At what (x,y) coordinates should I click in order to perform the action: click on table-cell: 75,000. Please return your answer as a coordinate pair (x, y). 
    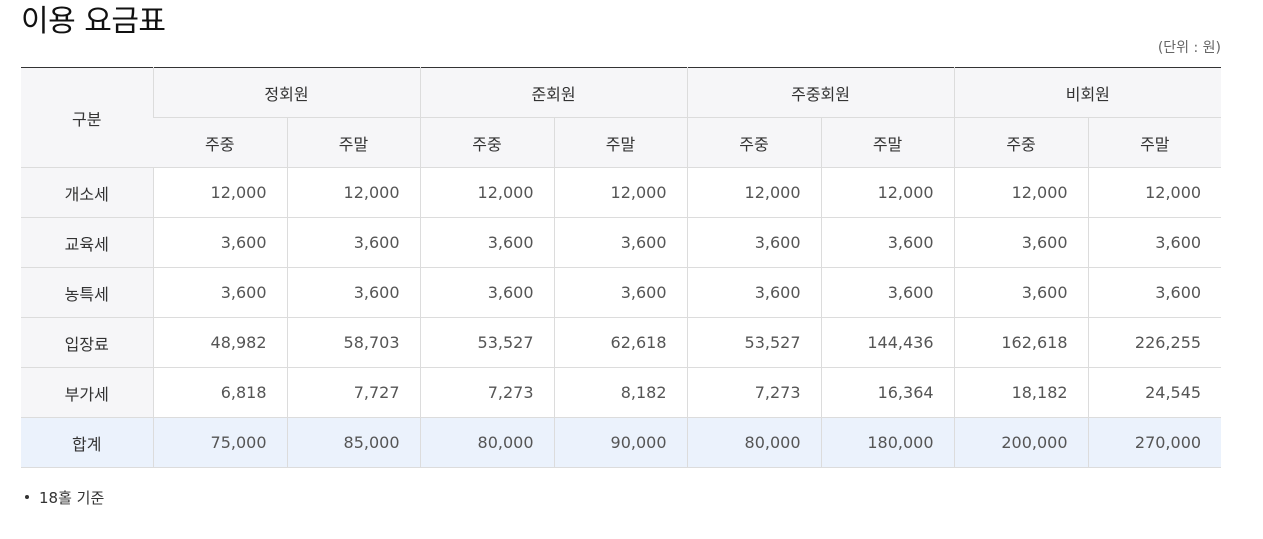
    Looking at the image, I should click on (219, 442).